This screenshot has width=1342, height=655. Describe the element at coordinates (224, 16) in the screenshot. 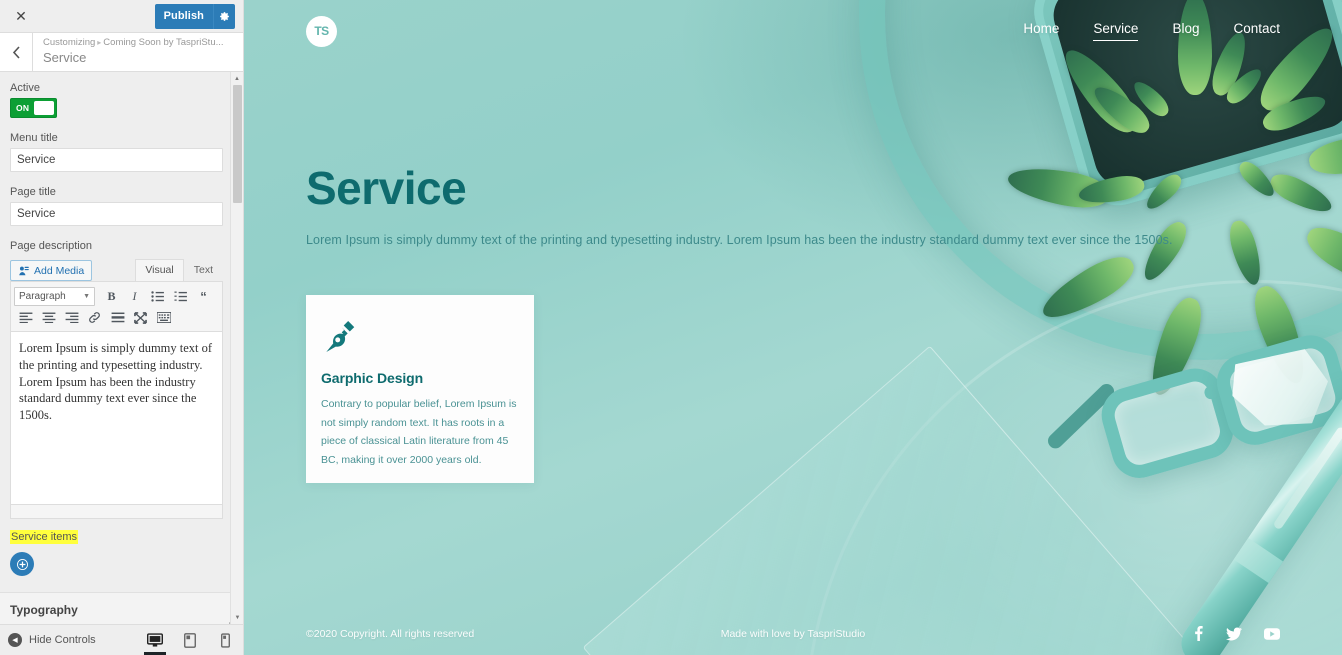

I see `gear-icon` at that location.